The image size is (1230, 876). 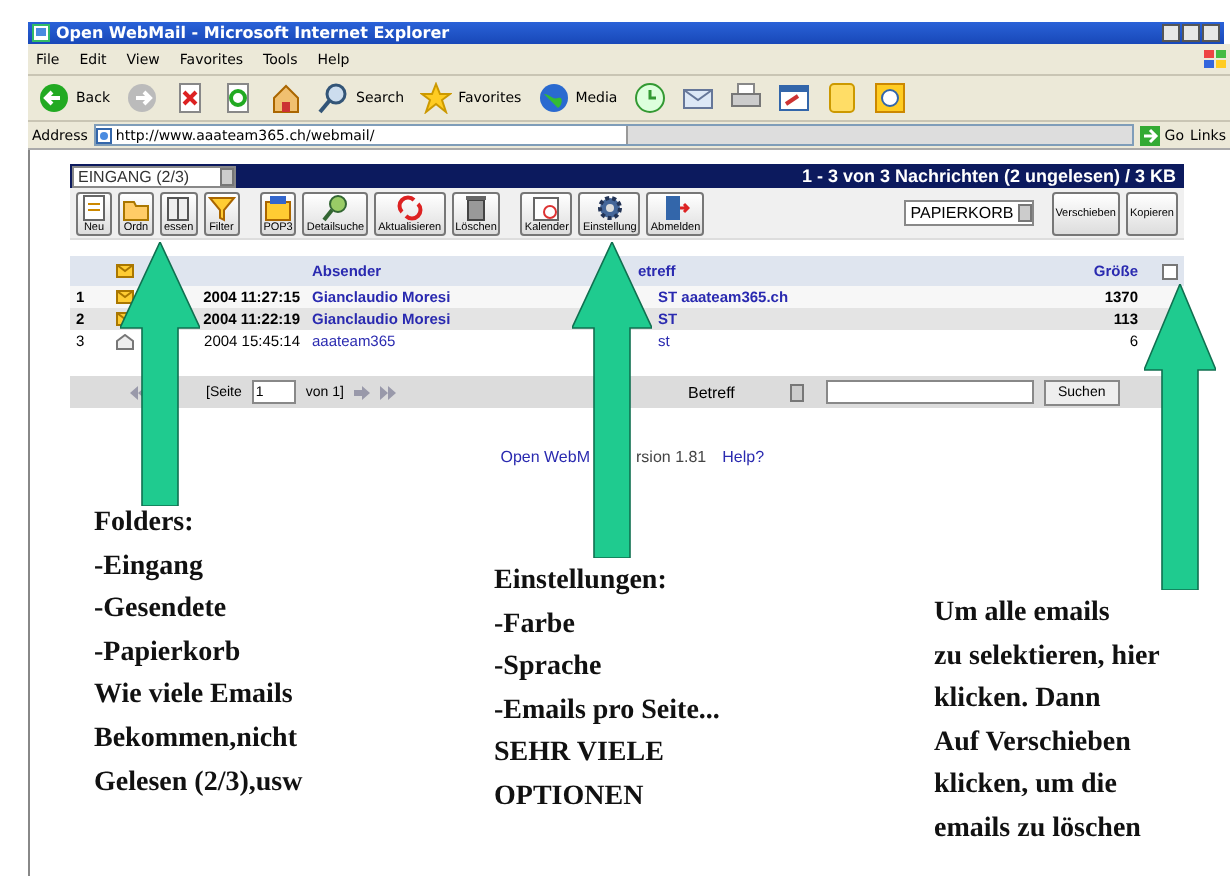 What do you see at coordinates (743, 392) in the screenshot?
I see `search-field-select: Betreff` at bounding box center [743, 392].